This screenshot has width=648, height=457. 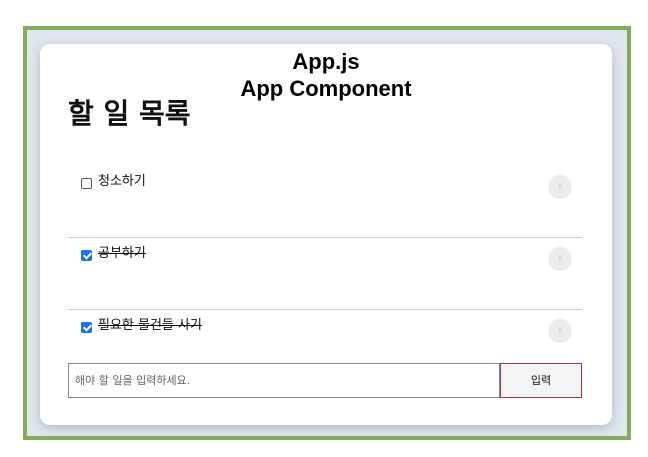 I want to click on todo-item: 공부하기 x, so click(x=325, y=274).